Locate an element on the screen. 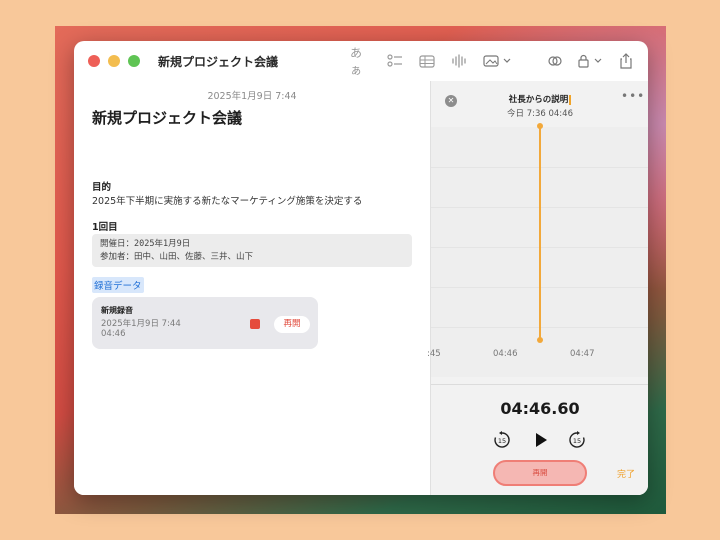 The image size is (720, 540). skip-forward-label: 15 is located at coordinates (577, 441).